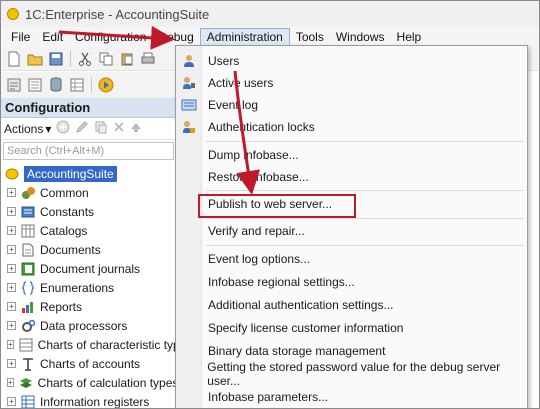 This screenshot has height=409, width=540. I want to click on tree-node: + Enumerations, so click(88, 287).